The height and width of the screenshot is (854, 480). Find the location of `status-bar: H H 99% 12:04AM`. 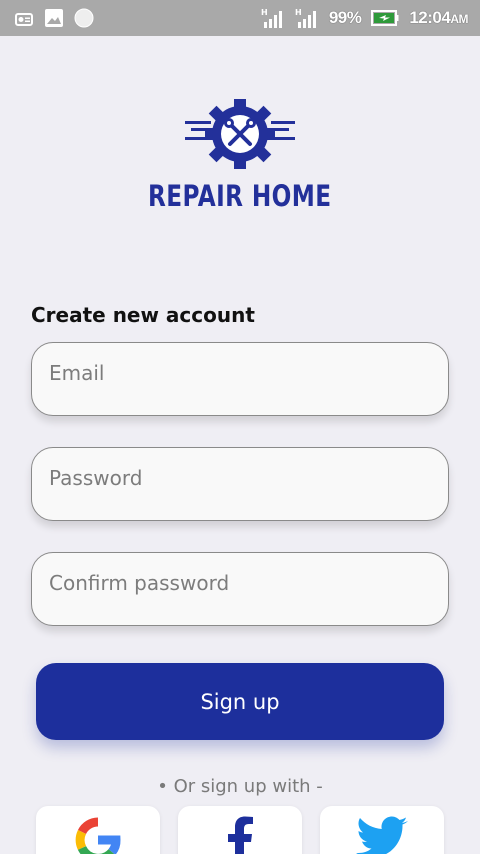

status-bar: H H 99% 12:04AM is located at coordinates (240, 18).